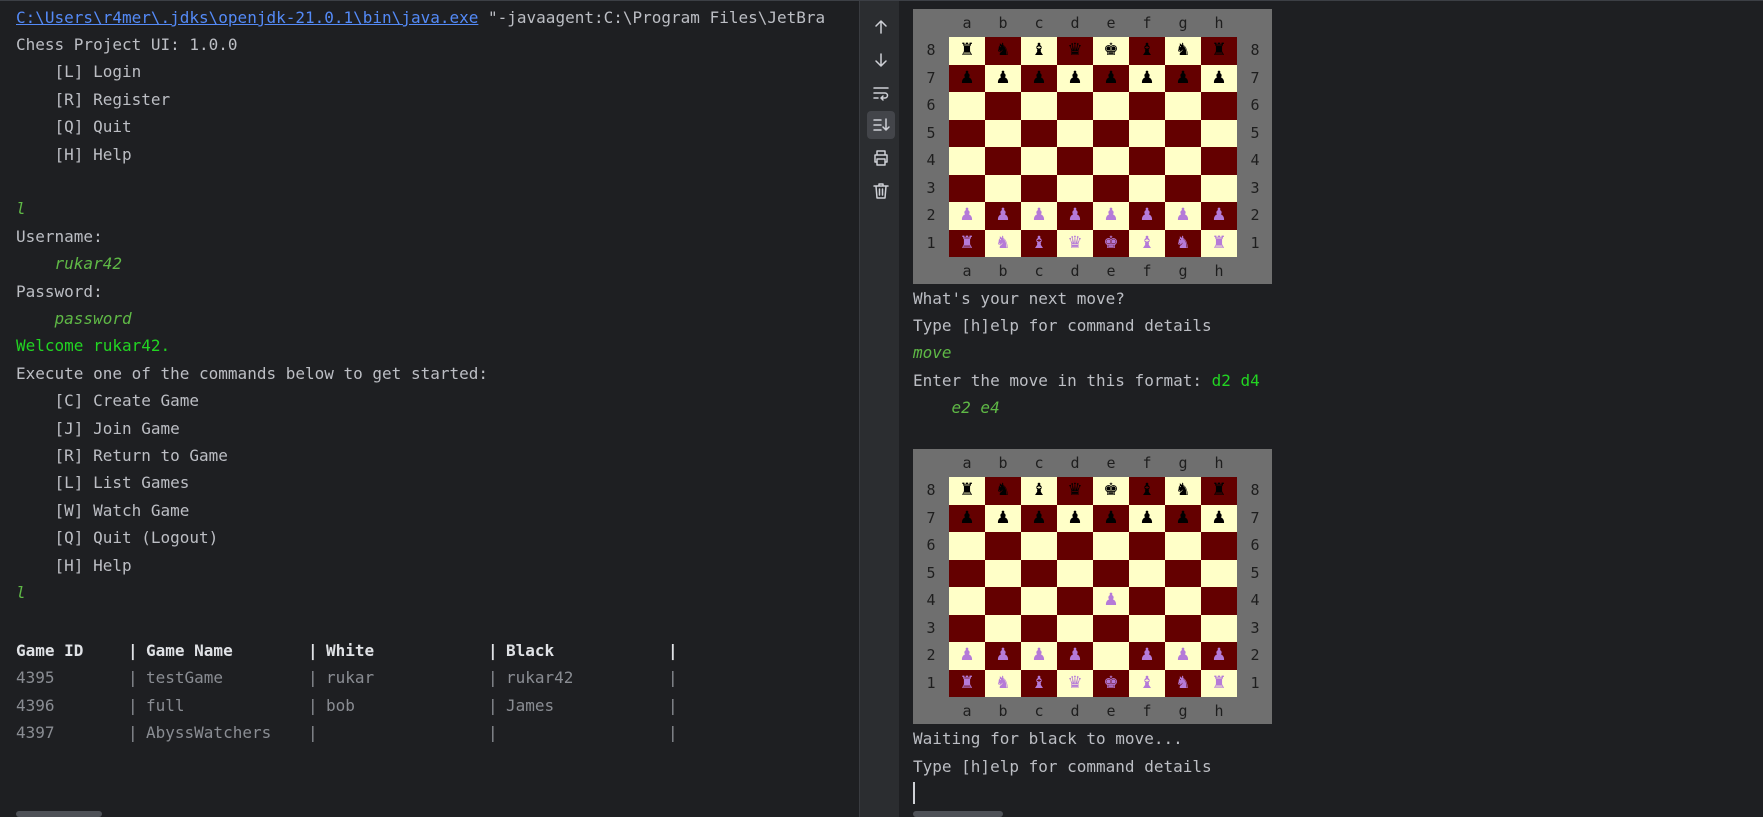 This screenshot has height=817, width=1763. What do you see at coordinates (59, 814) in the screenshot?
I see `left-horizontal-scrollbar` at bounding box center [59, 814].